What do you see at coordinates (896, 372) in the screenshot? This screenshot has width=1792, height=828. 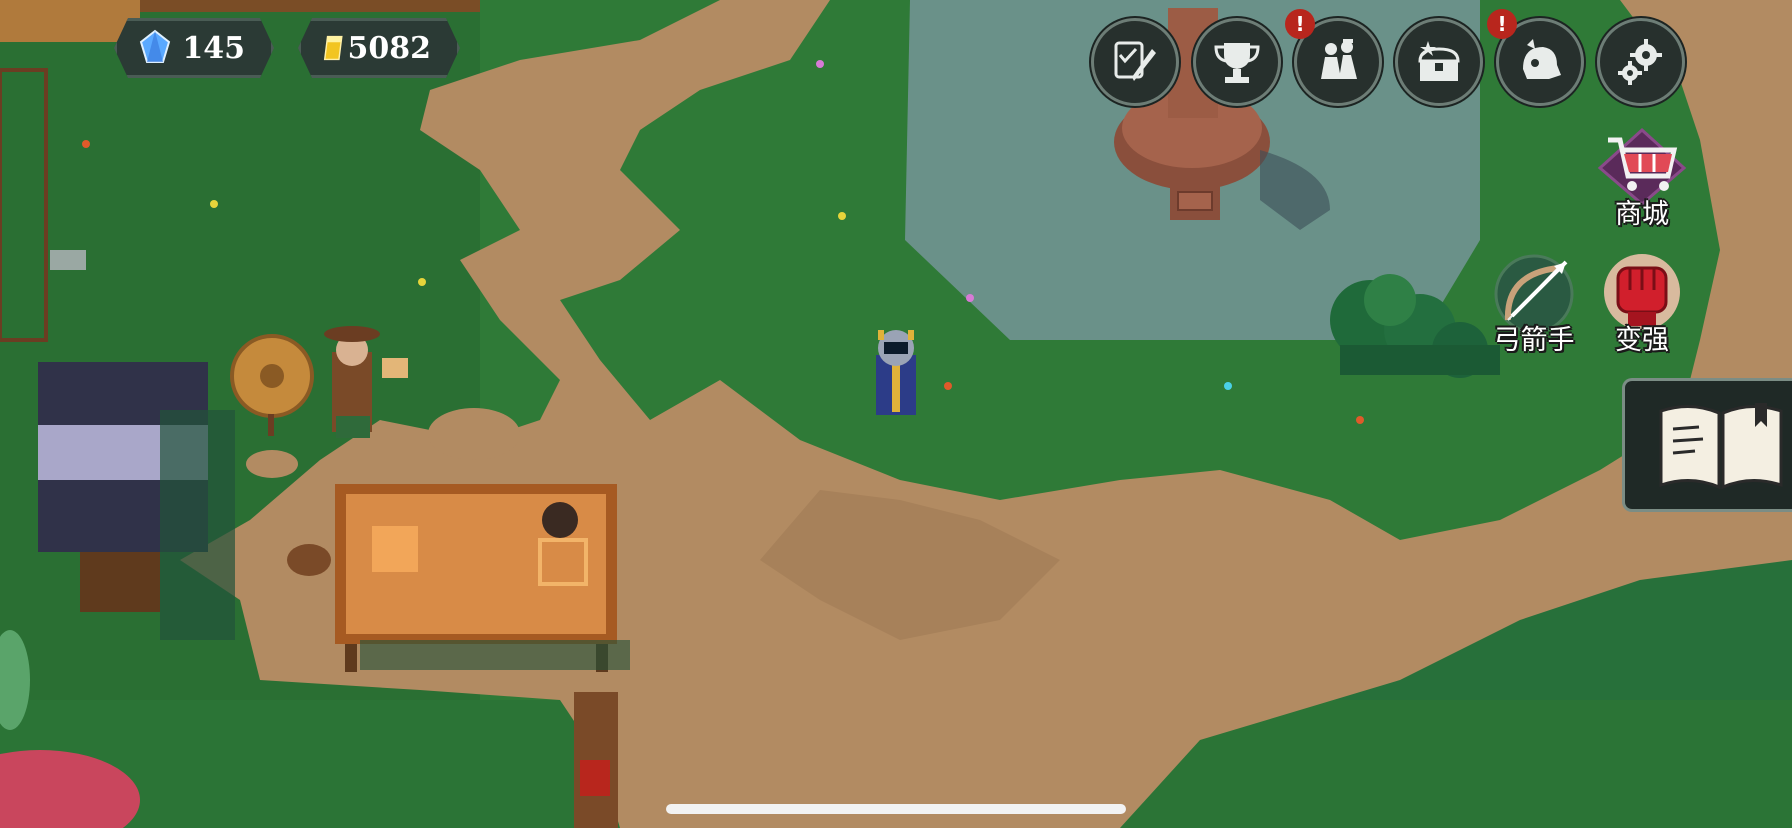 I see `player-character` at bounding box center [896, 372].